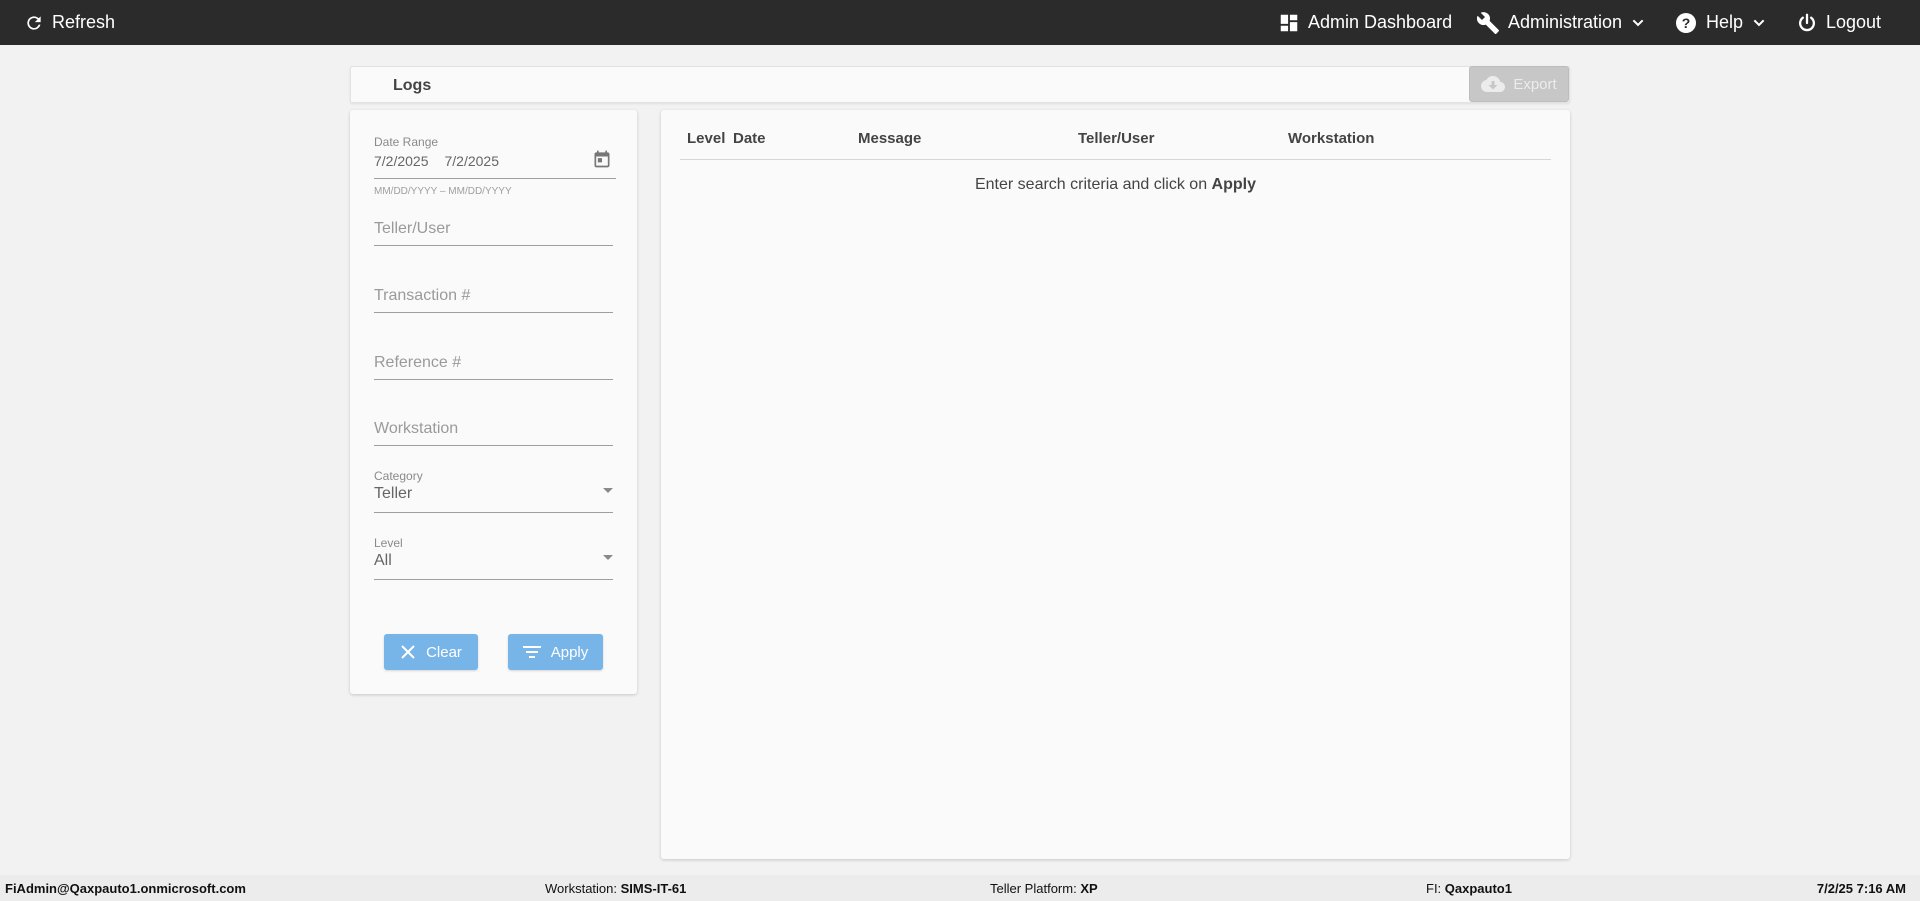 This screenshot has height=901, width=1920. What do you see at coordinates (406, 142) in the screenshot?
I see `date-range-label: Date Range` at bounding box center [406, 142].